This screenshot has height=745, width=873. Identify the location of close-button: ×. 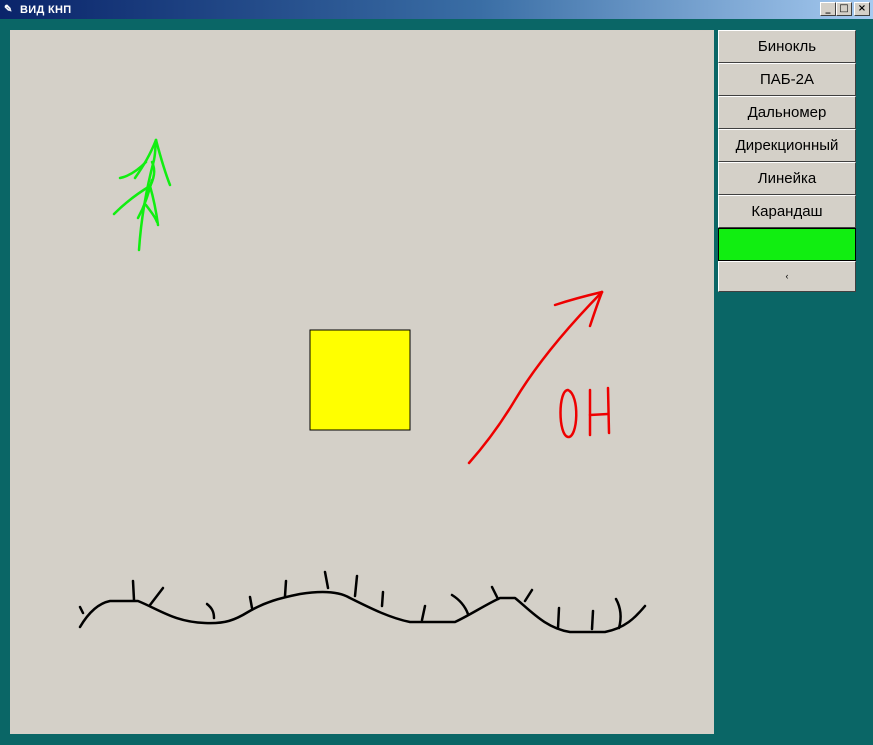
(862, 9).